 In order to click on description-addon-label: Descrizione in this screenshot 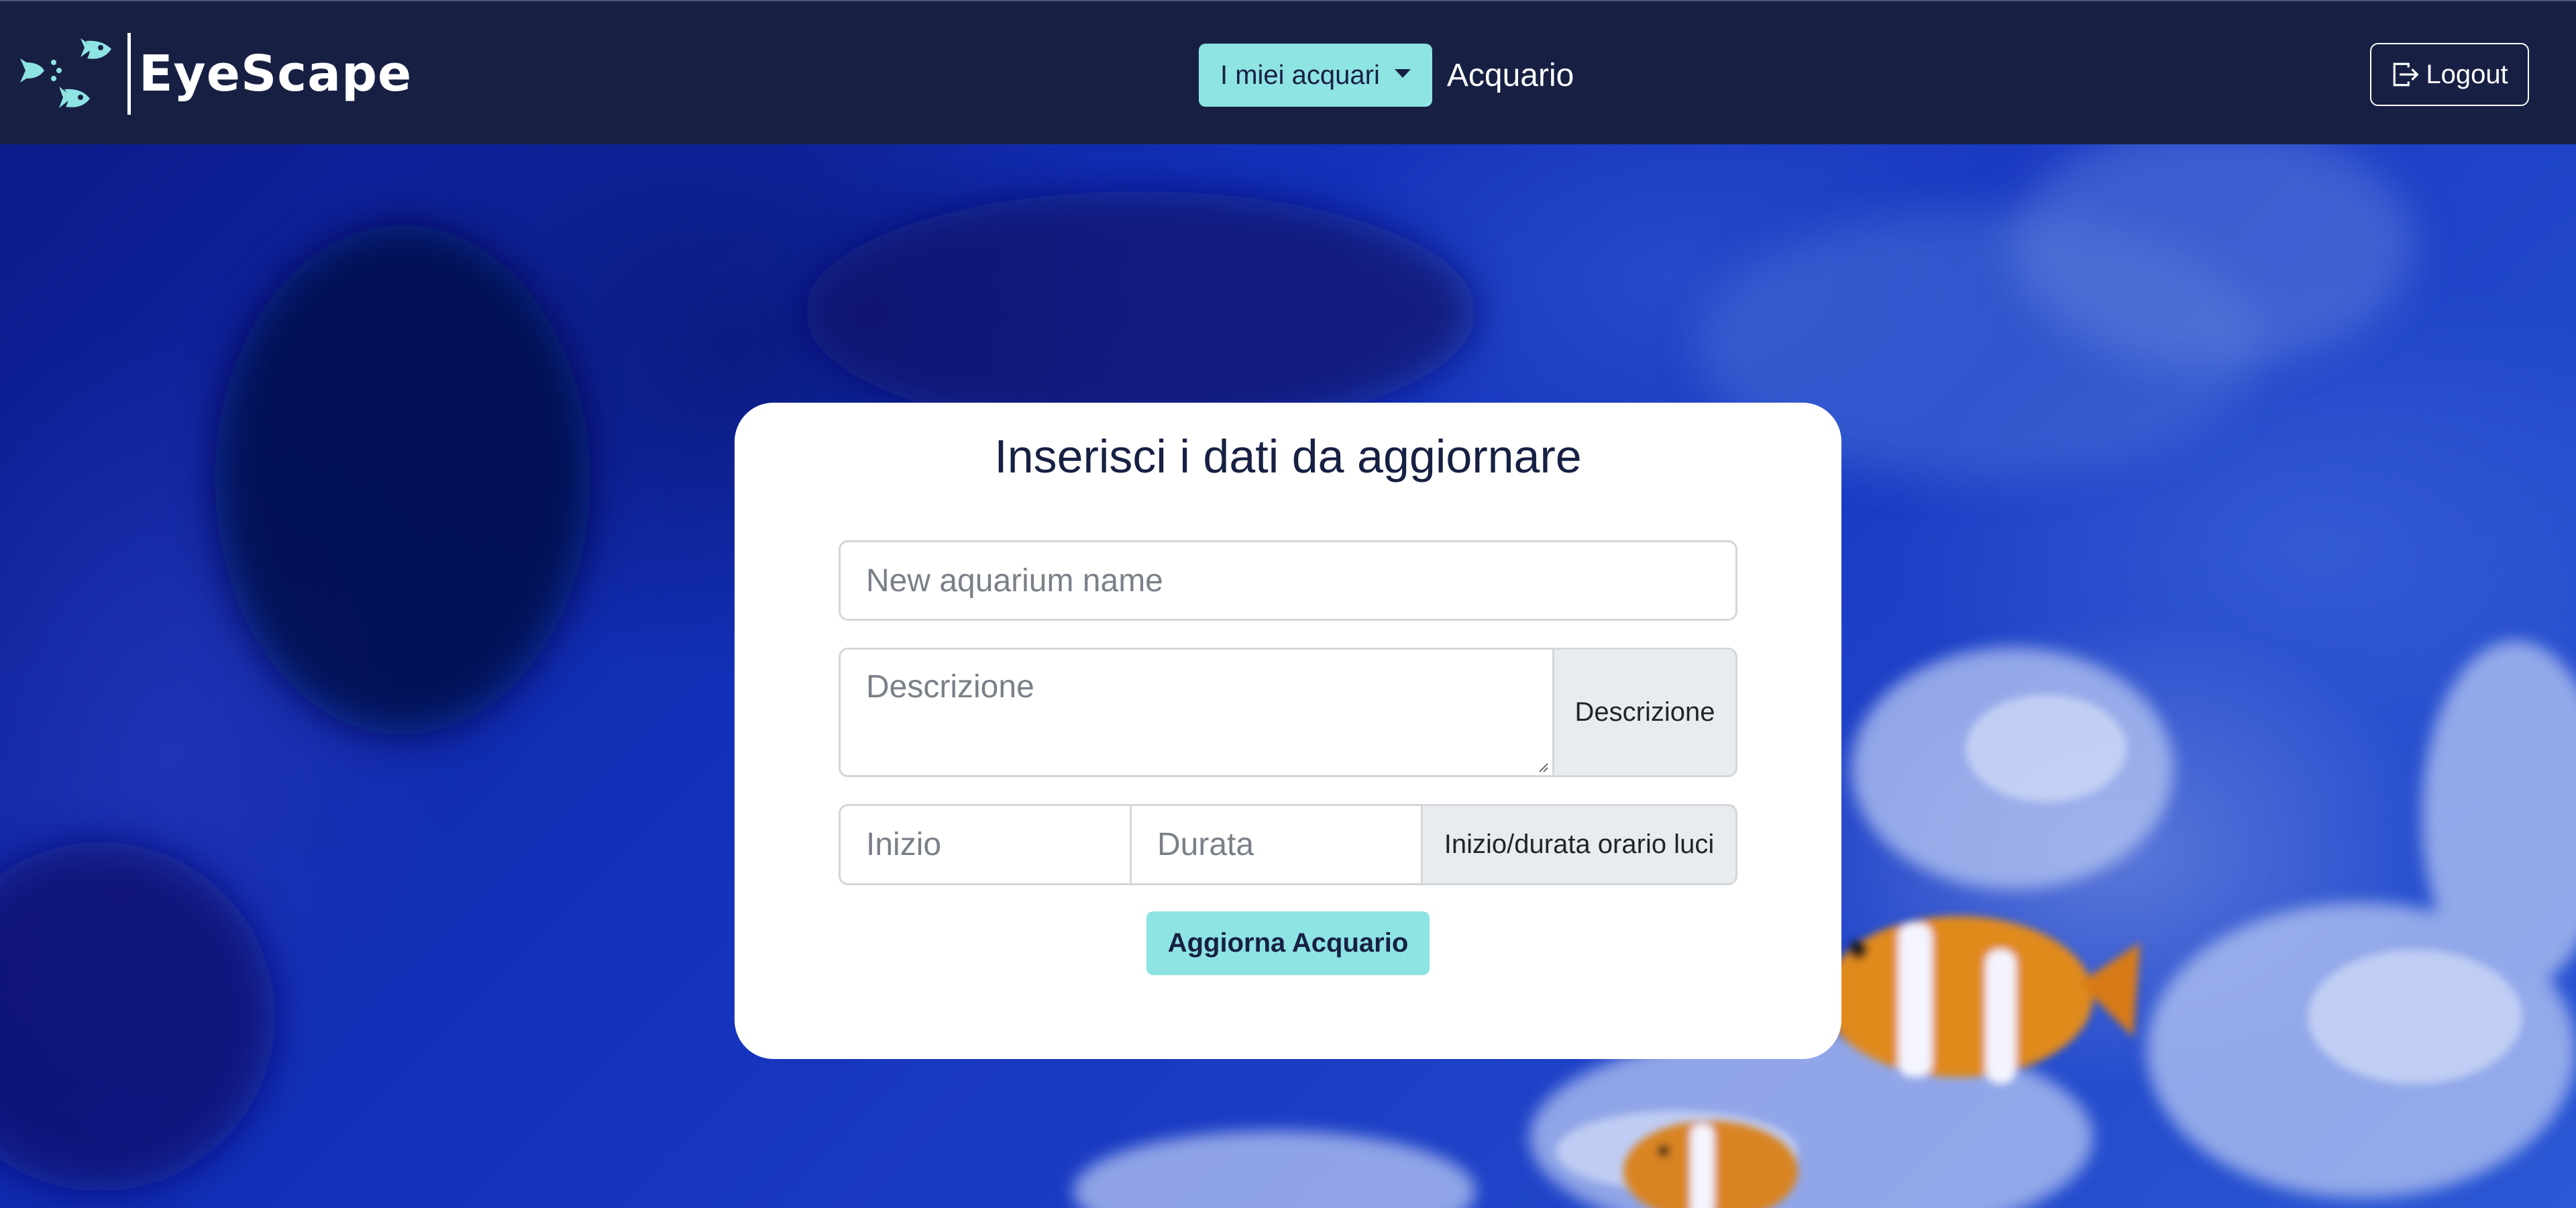, I will do `click(1644, 712)`.